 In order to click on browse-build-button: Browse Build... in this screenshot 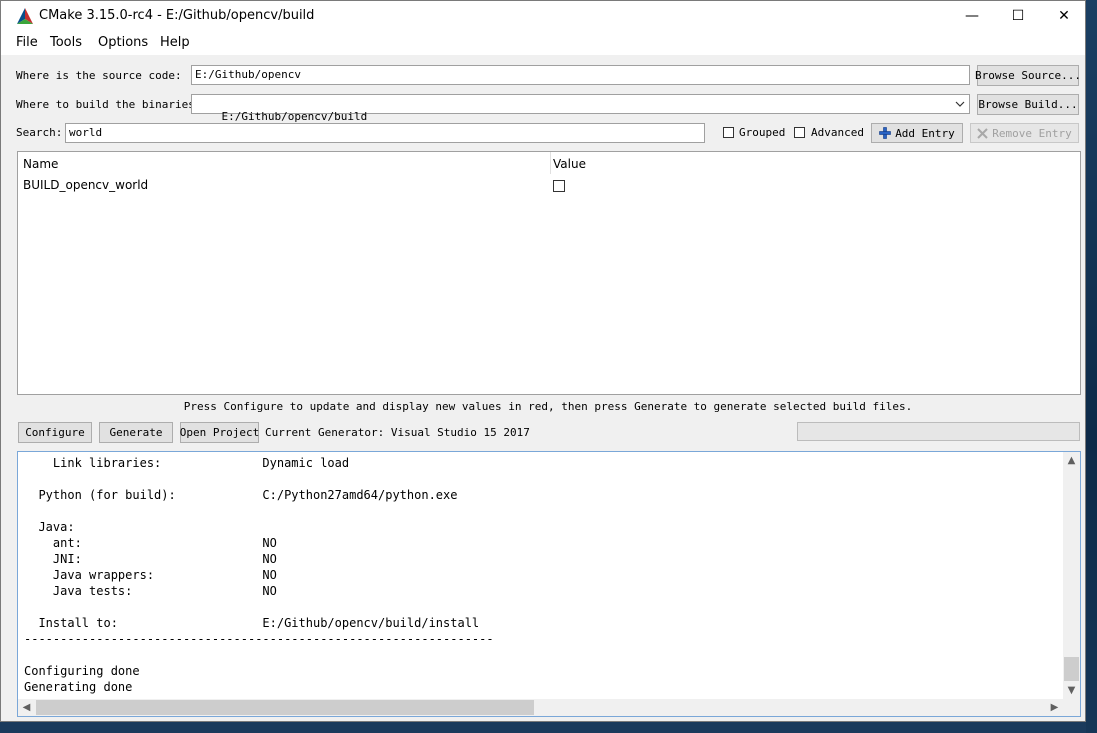, I will do `click(1028, 104)`.